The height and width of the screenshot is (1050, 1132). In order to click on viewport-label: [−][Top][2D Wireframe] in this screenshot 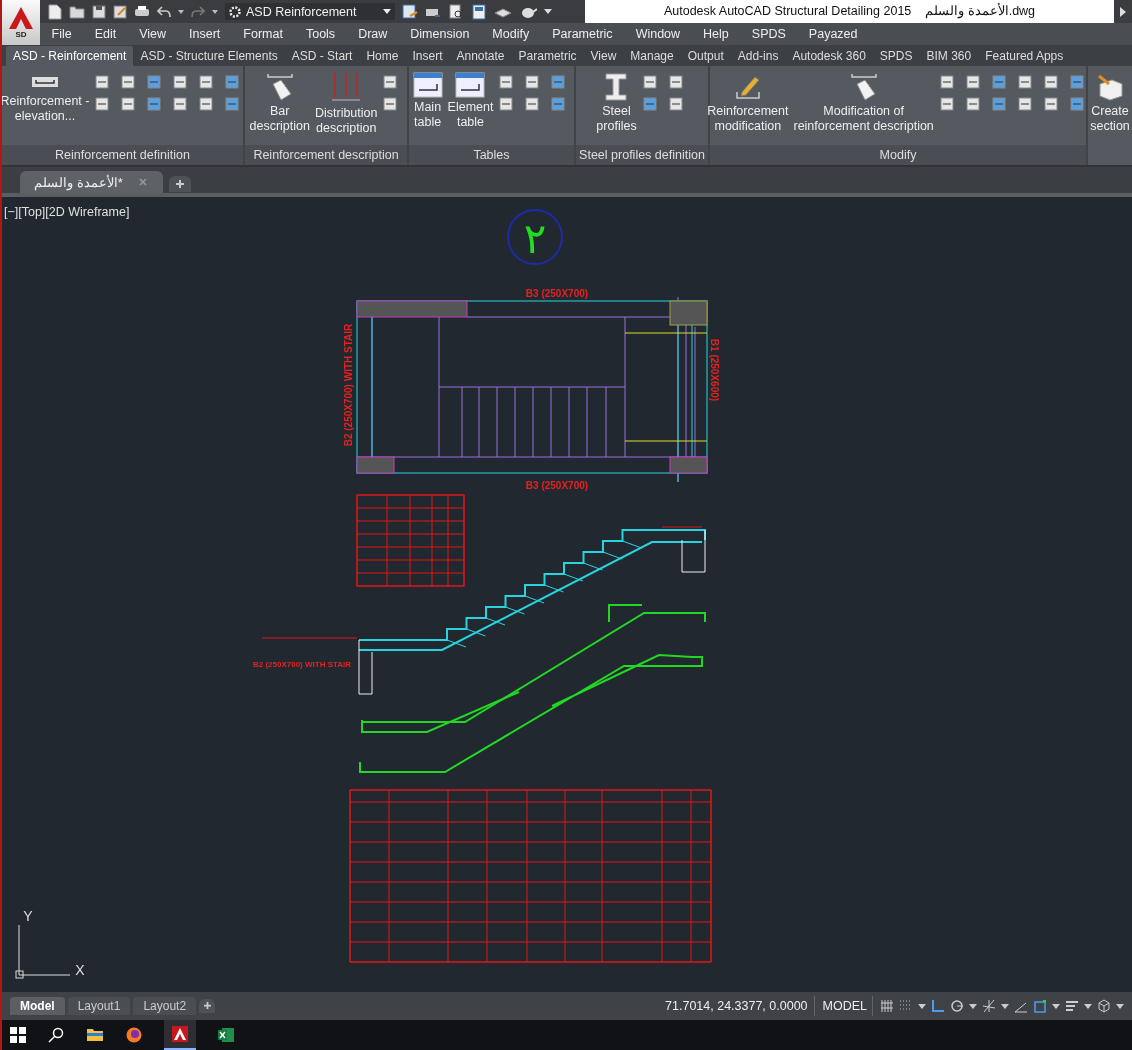, I will do `click(67, 212)`.